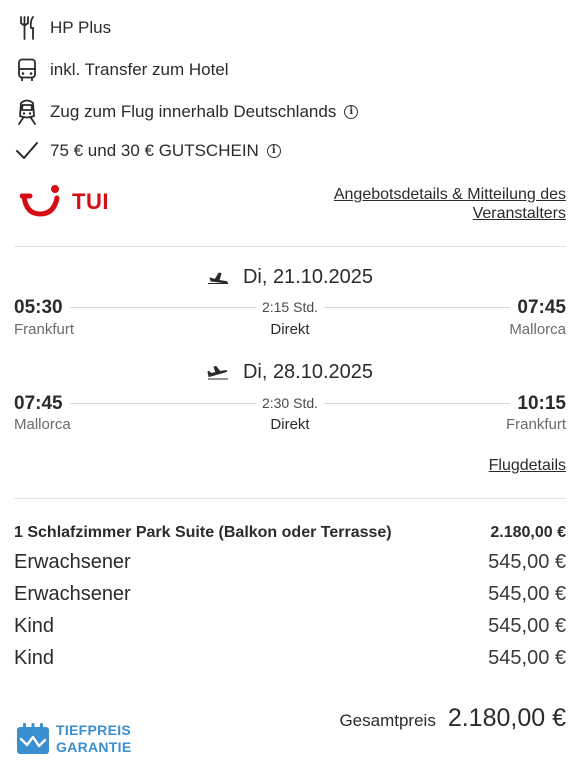 The width and height of the screenshot is (580, 778). I want to click on low-price-guarantee-badge: TIEFPREIS GARANTIE, so click(74, 739).